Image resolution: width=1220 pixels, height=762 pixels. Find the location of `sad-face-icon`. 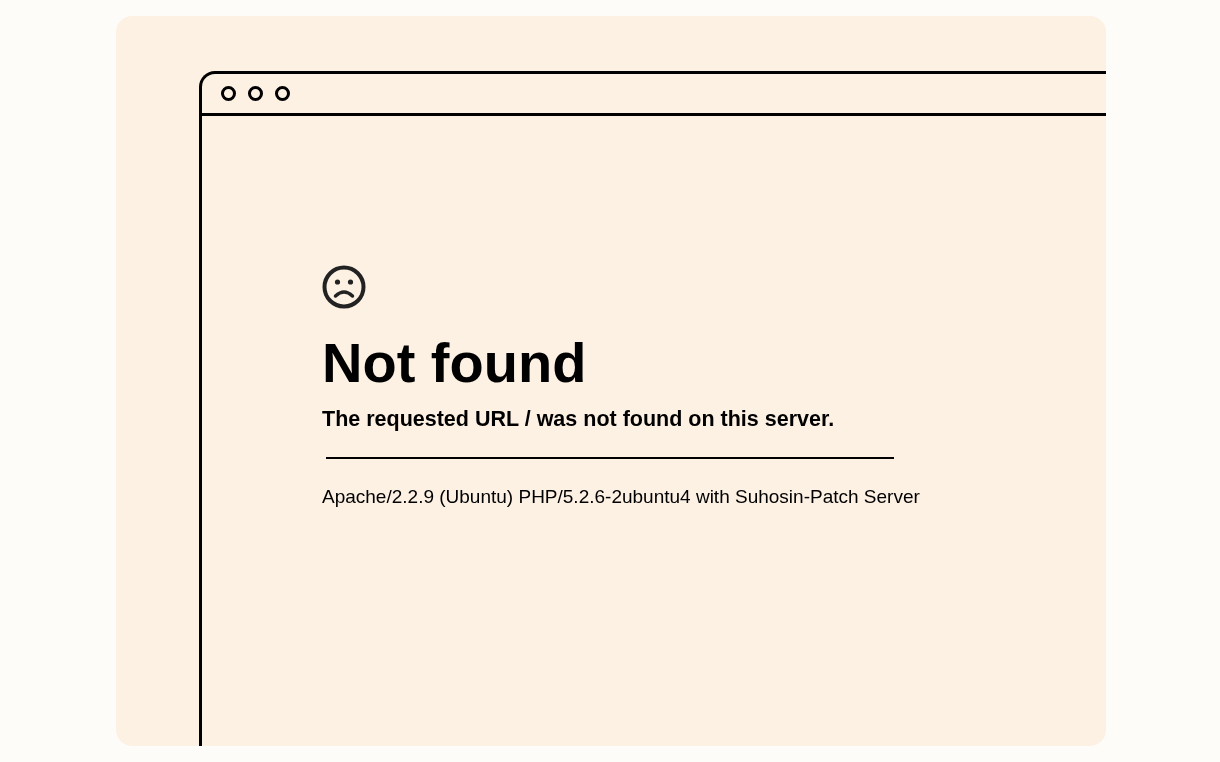

sad-face-icon is located at coordinates (344, 287).